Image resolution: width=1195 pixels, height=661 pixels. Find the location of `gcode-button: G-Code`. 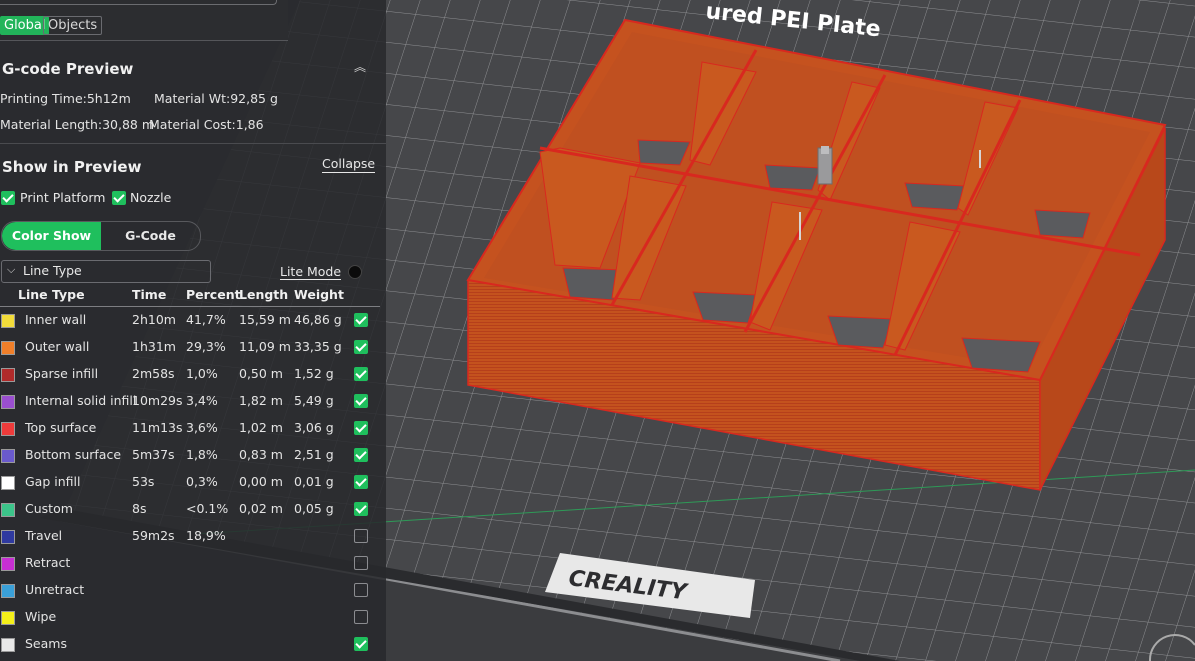

gcode-button: G-Code is located at coordinates (150, 236).